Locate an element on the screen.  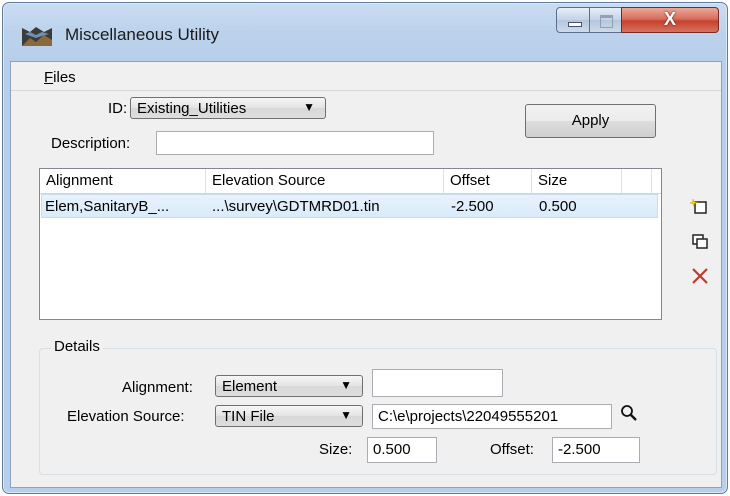
details-alignment-value: Element is located at coordinates (250, 386).